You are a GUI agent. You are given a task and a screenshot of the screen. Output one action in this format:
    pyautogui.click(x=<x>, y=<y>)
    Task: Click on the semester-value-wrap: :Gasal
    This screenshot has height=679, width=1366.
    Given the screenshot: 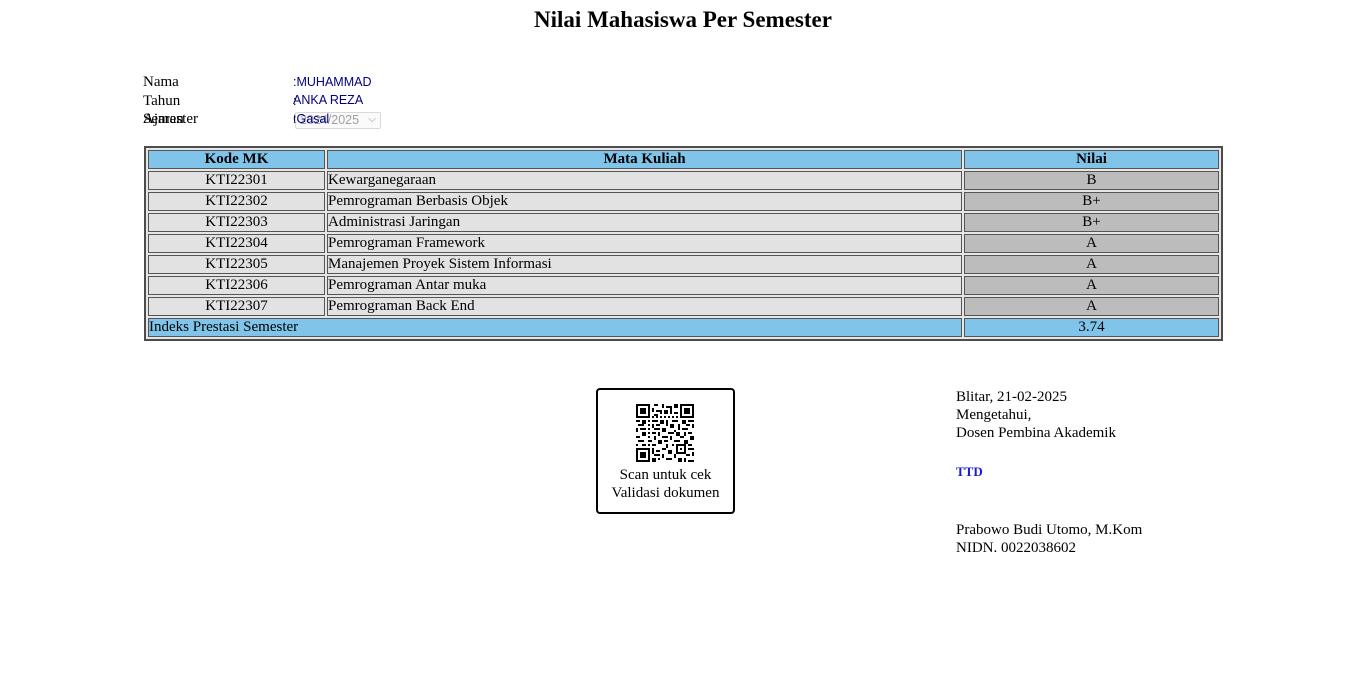 What is the action you would take?
    pyautogui.click(x=311, y=119)
    